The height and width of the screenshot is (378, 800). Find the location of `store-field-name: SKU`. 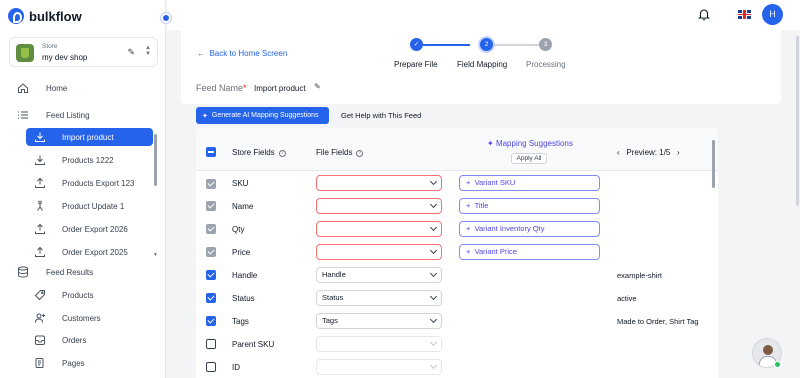

store-field-name: SKU is located at coordinates (240, 183).